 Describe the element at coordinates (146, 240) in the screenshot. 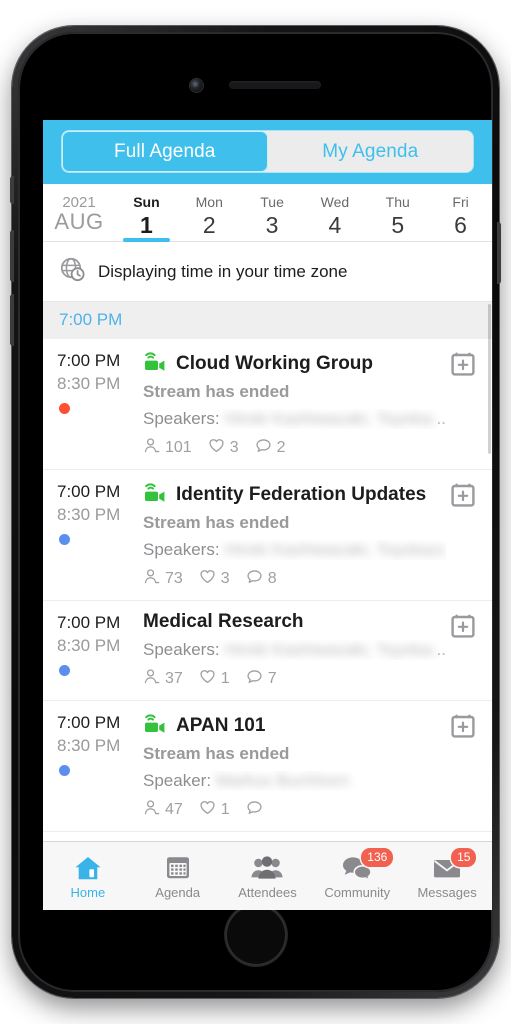

I see `date-strip-selected-indicator` at that location.